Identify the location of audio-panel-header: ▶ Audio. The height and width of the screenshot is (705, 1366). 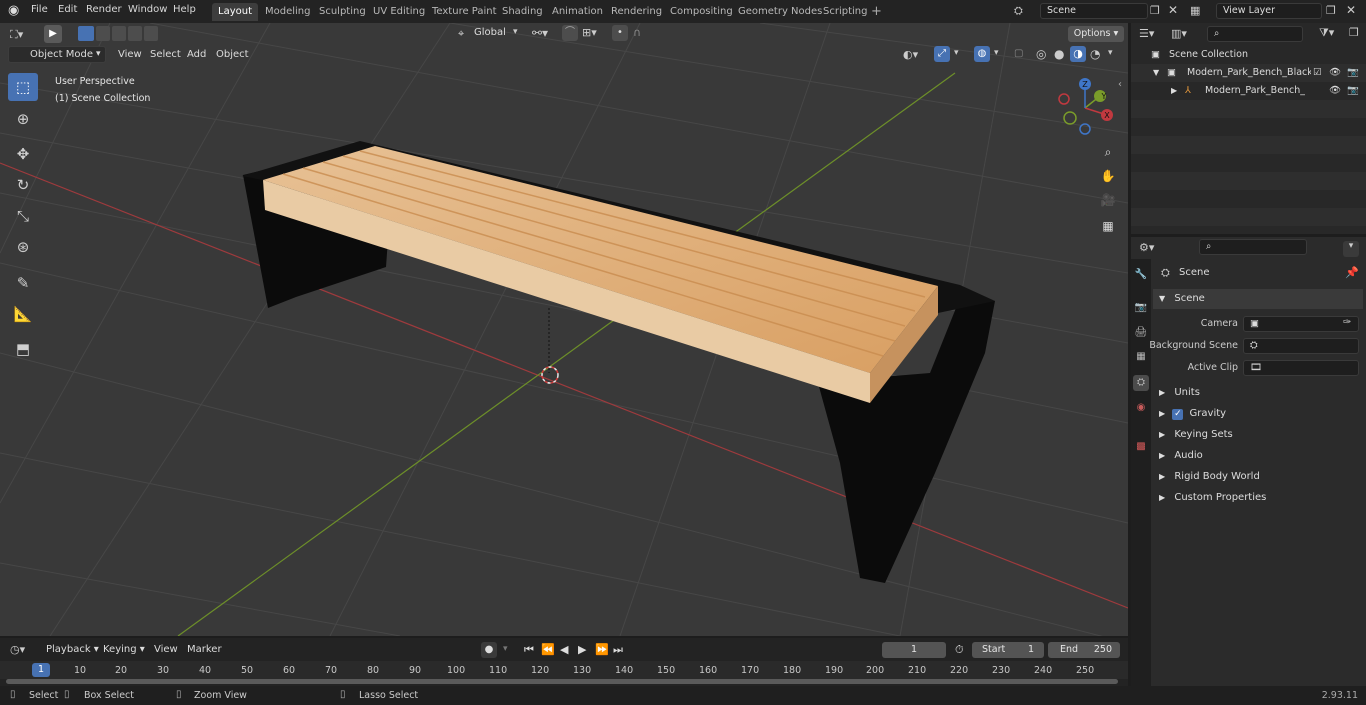
(1258, 456).